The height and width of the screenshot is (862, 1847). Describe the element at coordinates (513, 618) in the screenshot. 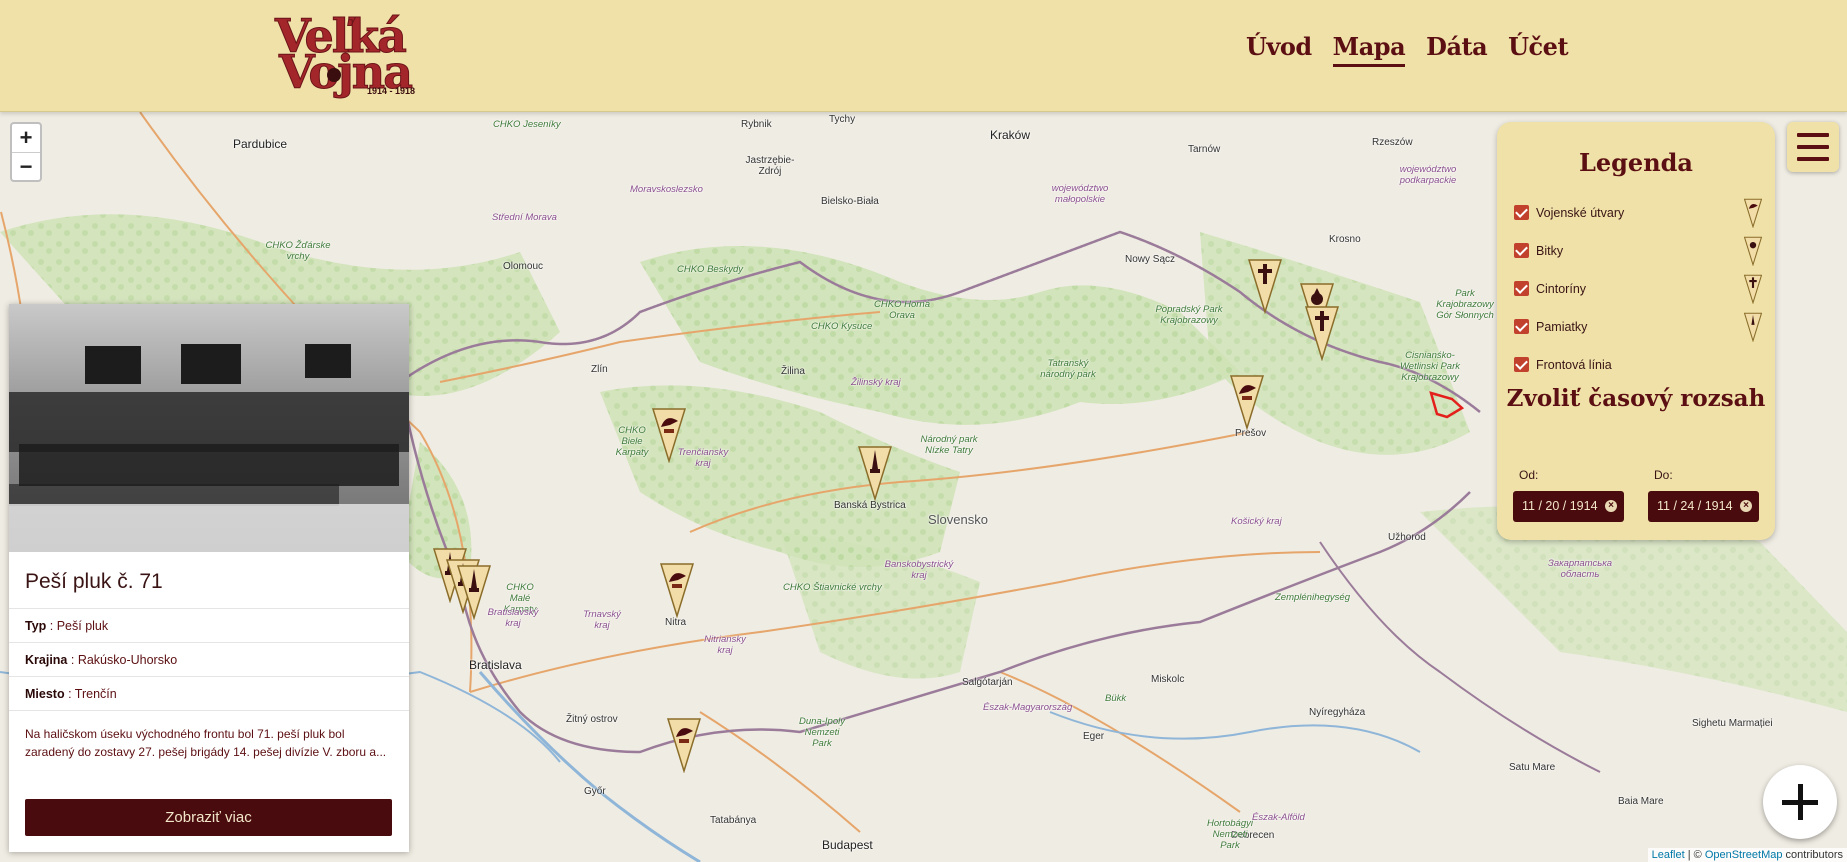

I see `region-label: Bratislavský kraj` at that location.